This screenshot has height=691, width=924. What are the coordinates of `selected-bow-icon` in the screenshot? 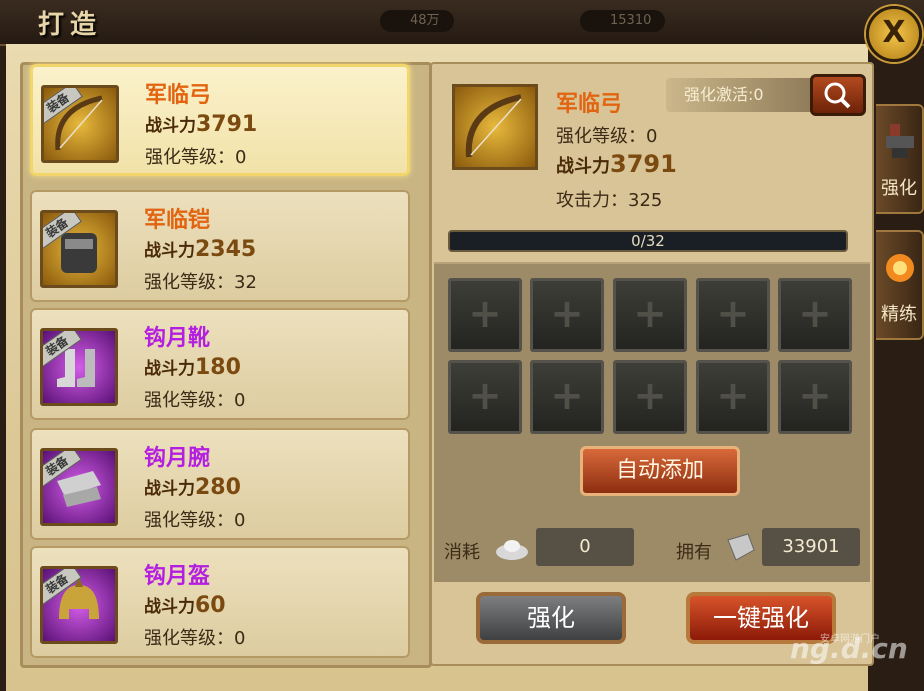 It's located at (495, 127).